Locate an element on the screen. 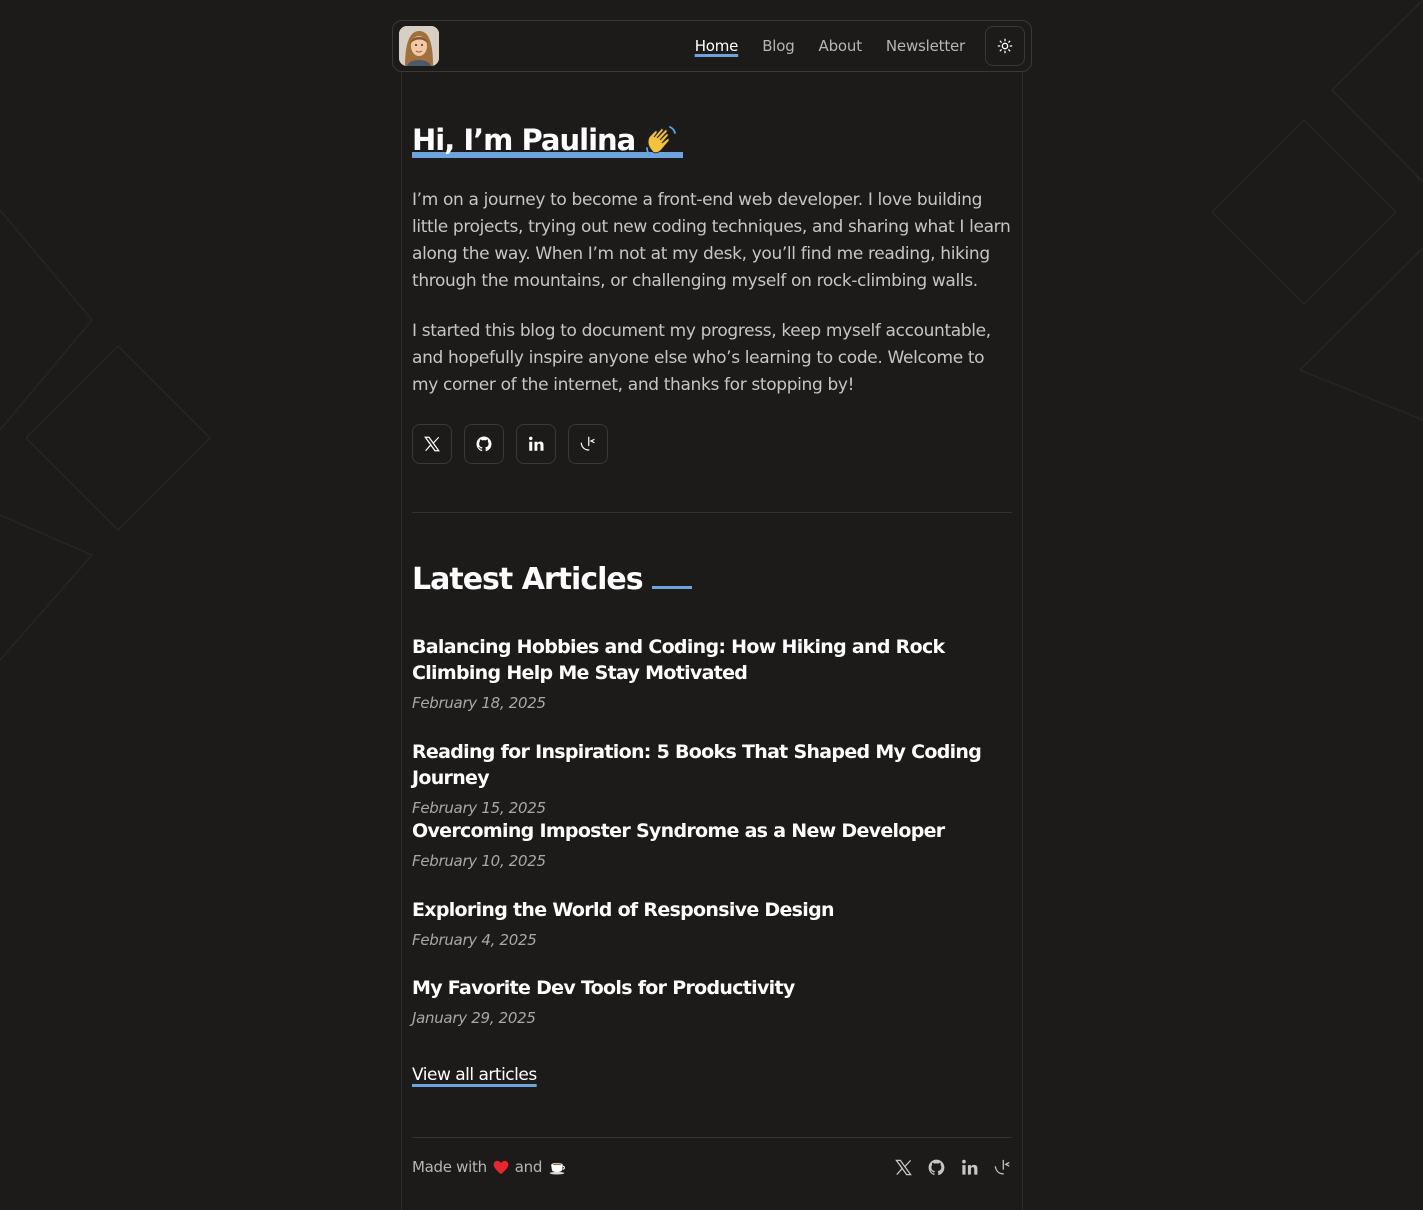 The image size is (1423, 1210). title-accent-bar is located at coordinates (671, 587).